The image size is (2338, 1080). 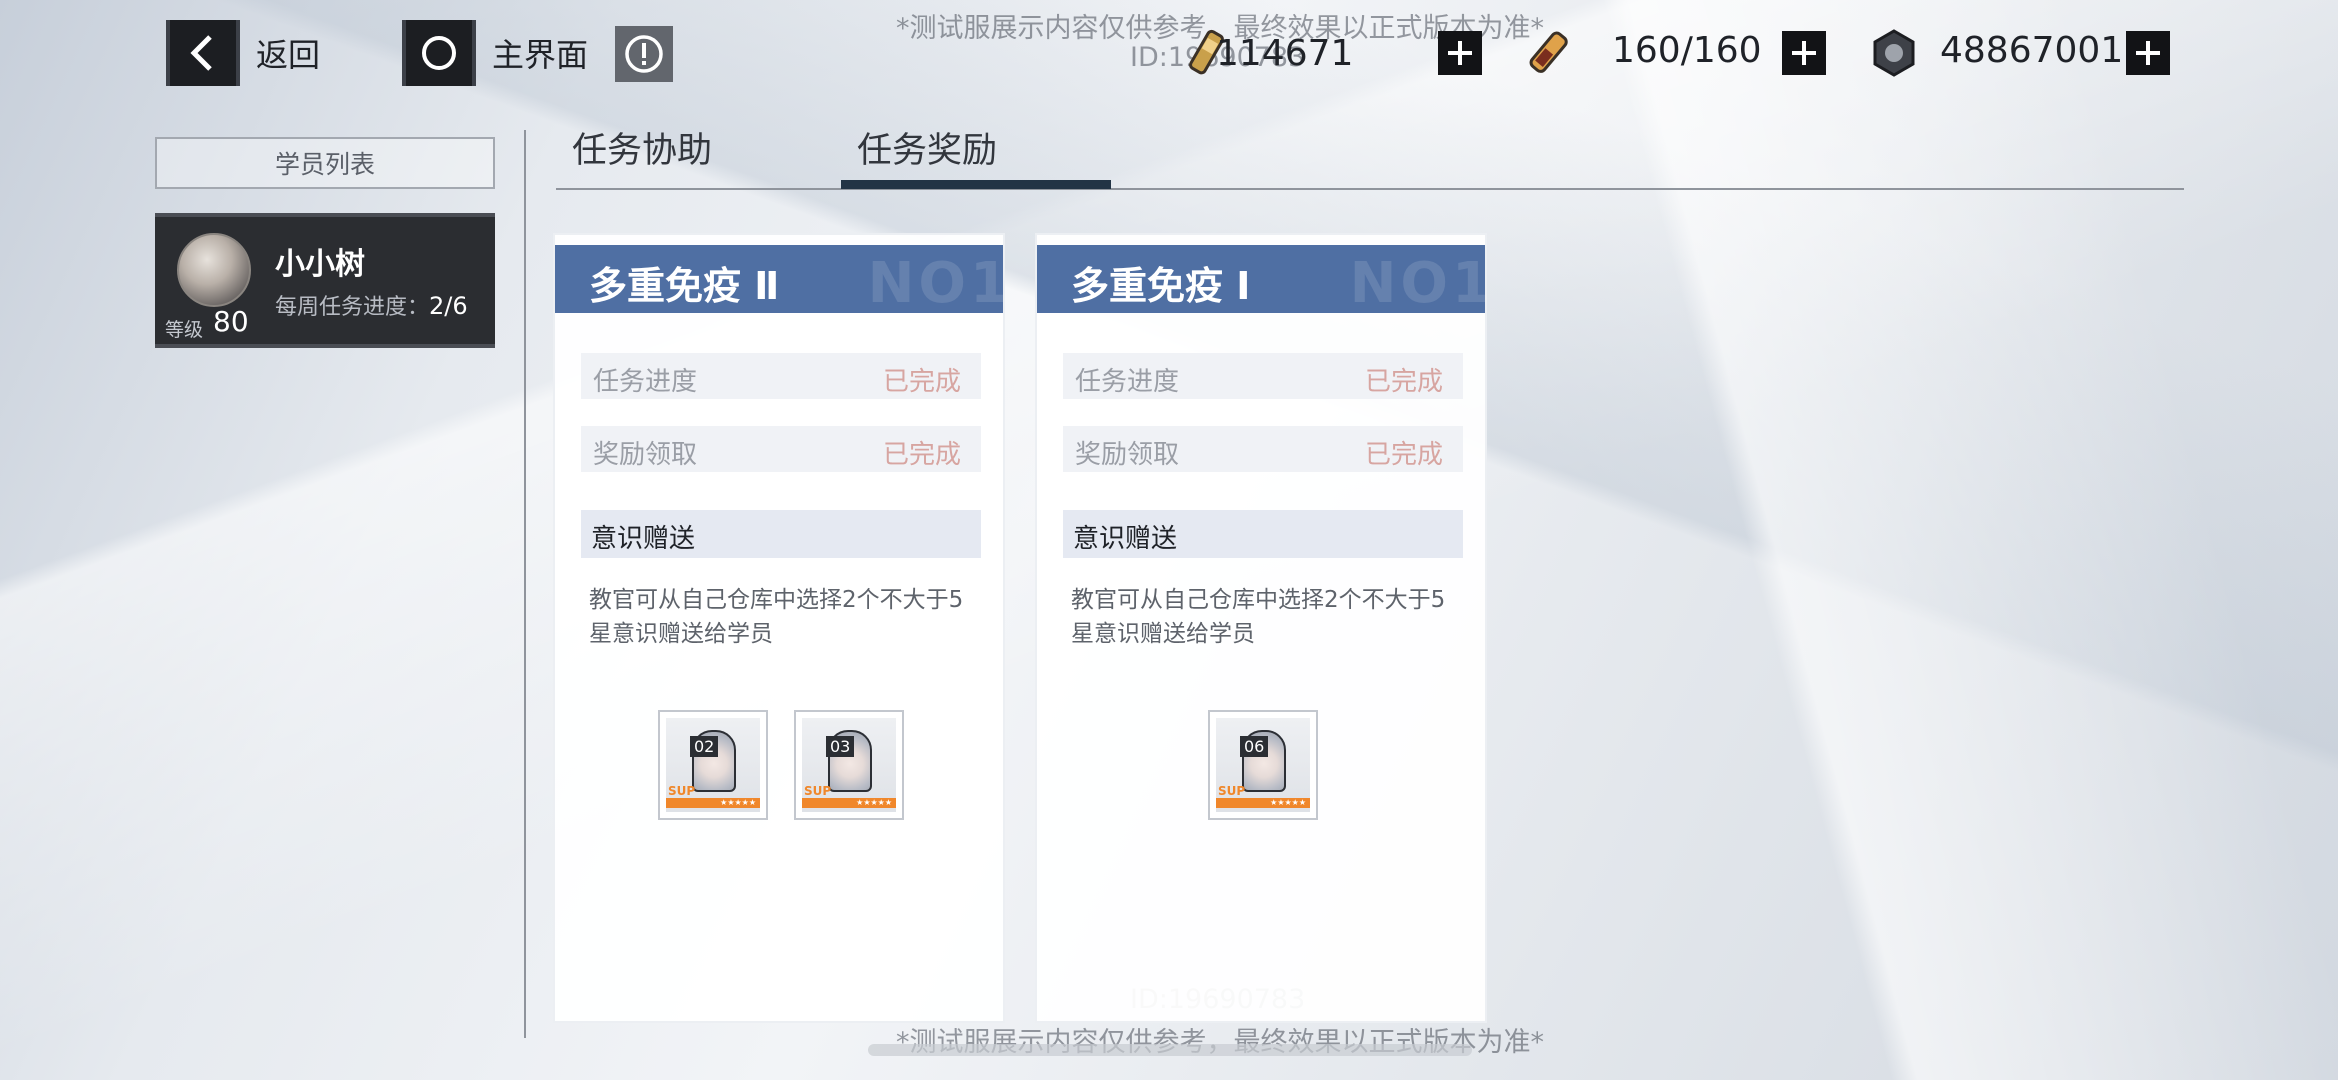 I want to click on memory-card-art: 06 SUP ★★★★★, so click(x=1263, y=765).